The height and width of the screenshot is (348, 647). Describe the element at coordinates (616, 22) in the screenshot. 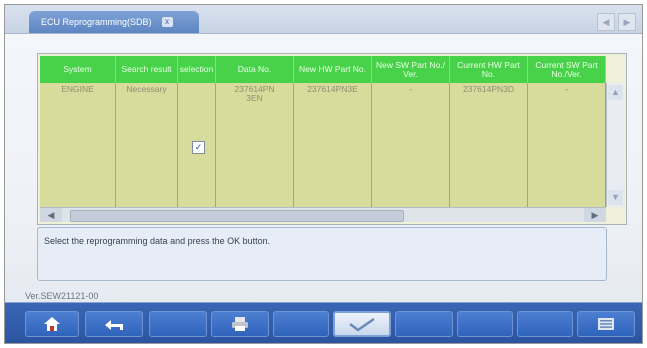

I see `tab-nav: ◀ ▶` at that location.